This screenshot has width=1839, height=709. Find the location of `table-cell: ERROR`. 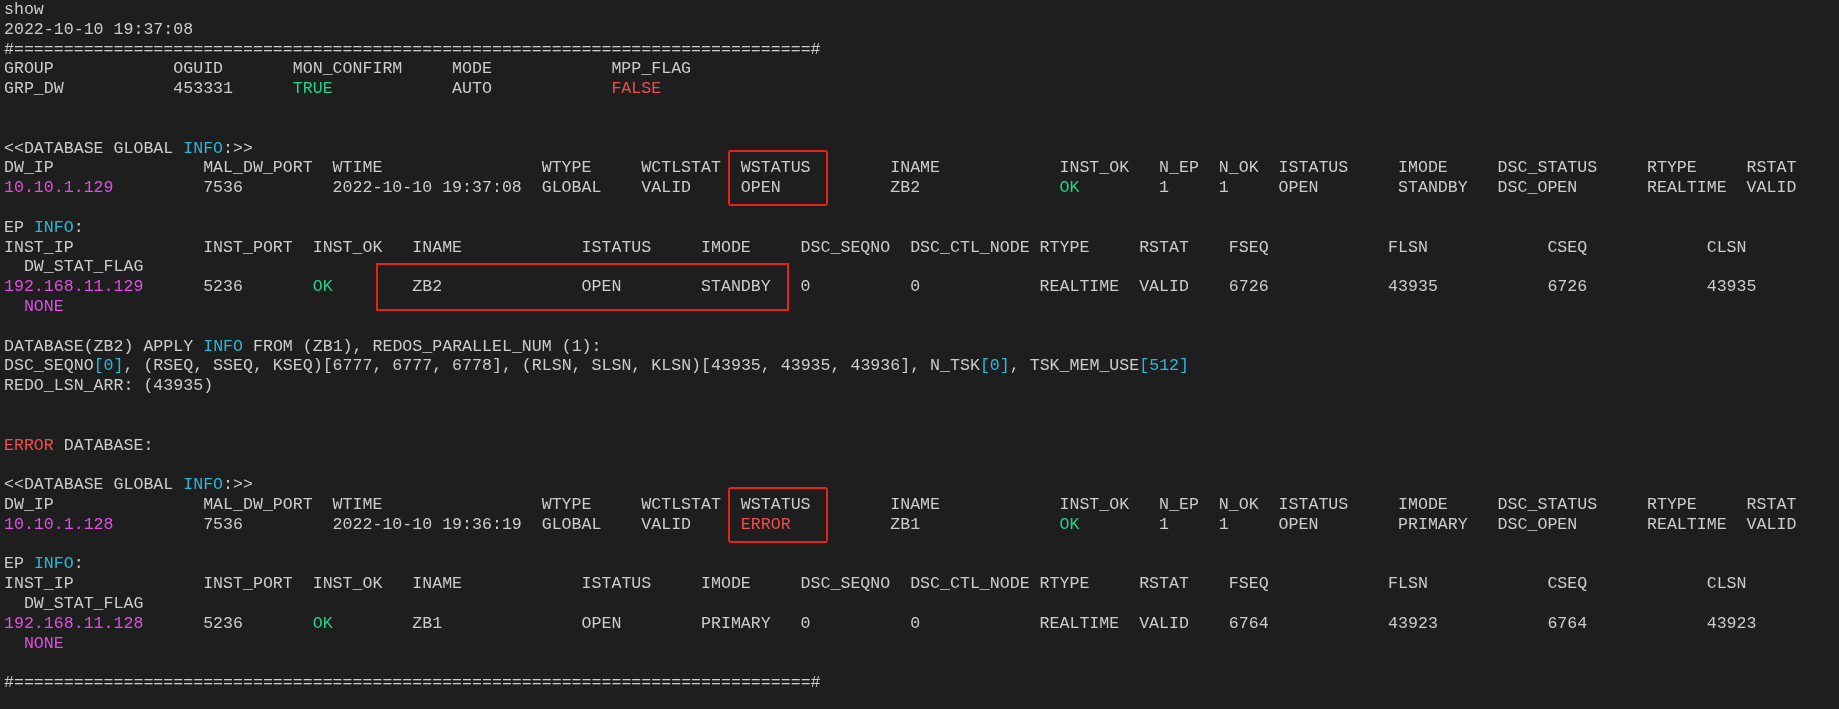

table-cell: ERROR is located at coordinates (778, 528).